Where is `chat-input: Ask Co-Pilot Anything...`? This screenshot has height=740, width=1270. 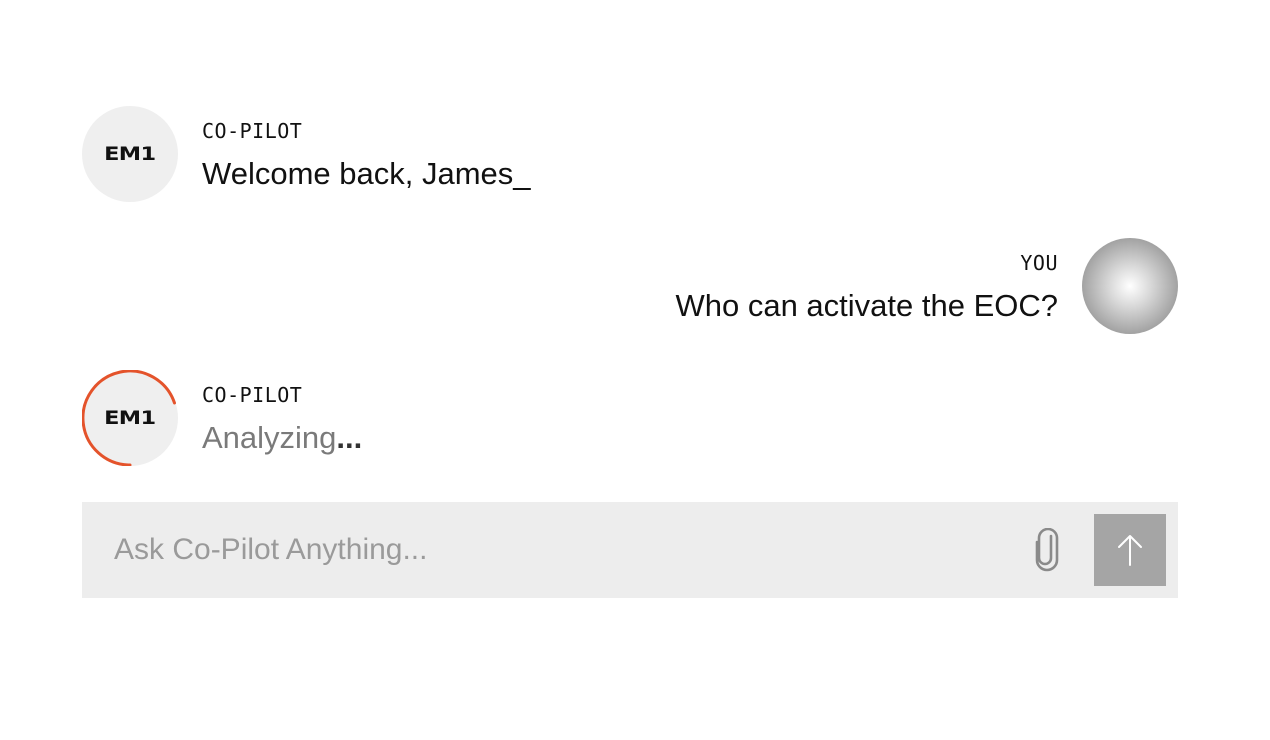
chat-input: Ask Co-Pilot Anything... is located at coordinates (270, 550).